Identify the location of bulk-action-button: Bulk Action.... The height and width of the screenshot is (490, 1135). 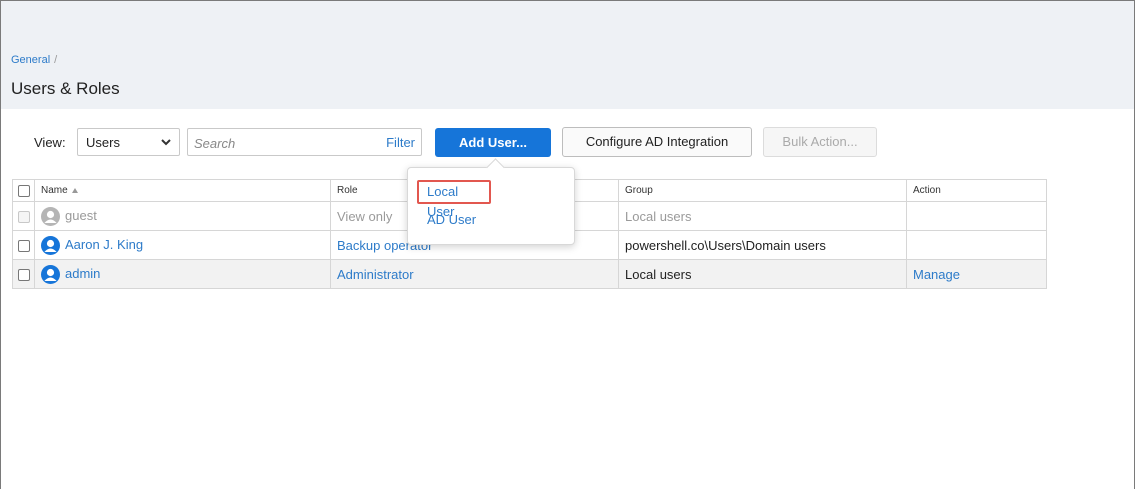
(820, 142).